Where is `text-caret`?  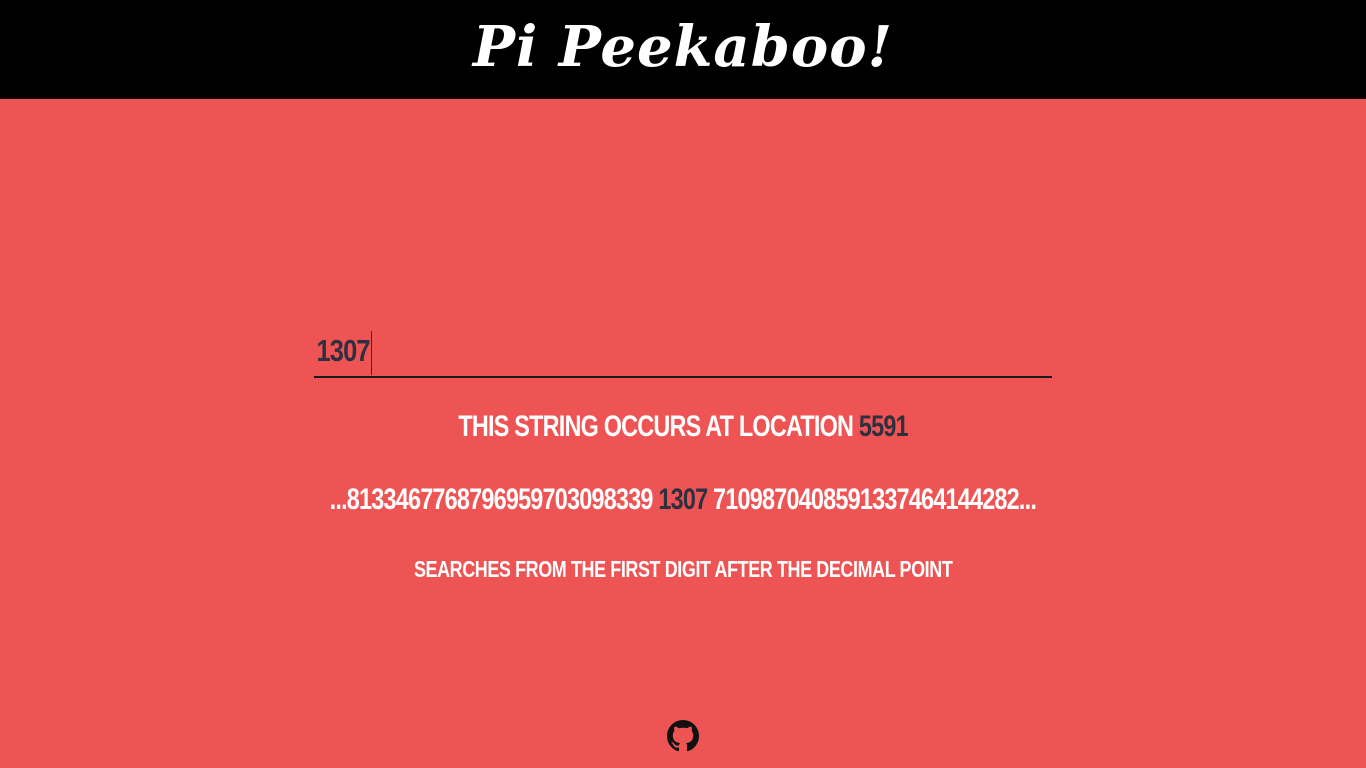
text-caret is located at coordinates (371, 353).